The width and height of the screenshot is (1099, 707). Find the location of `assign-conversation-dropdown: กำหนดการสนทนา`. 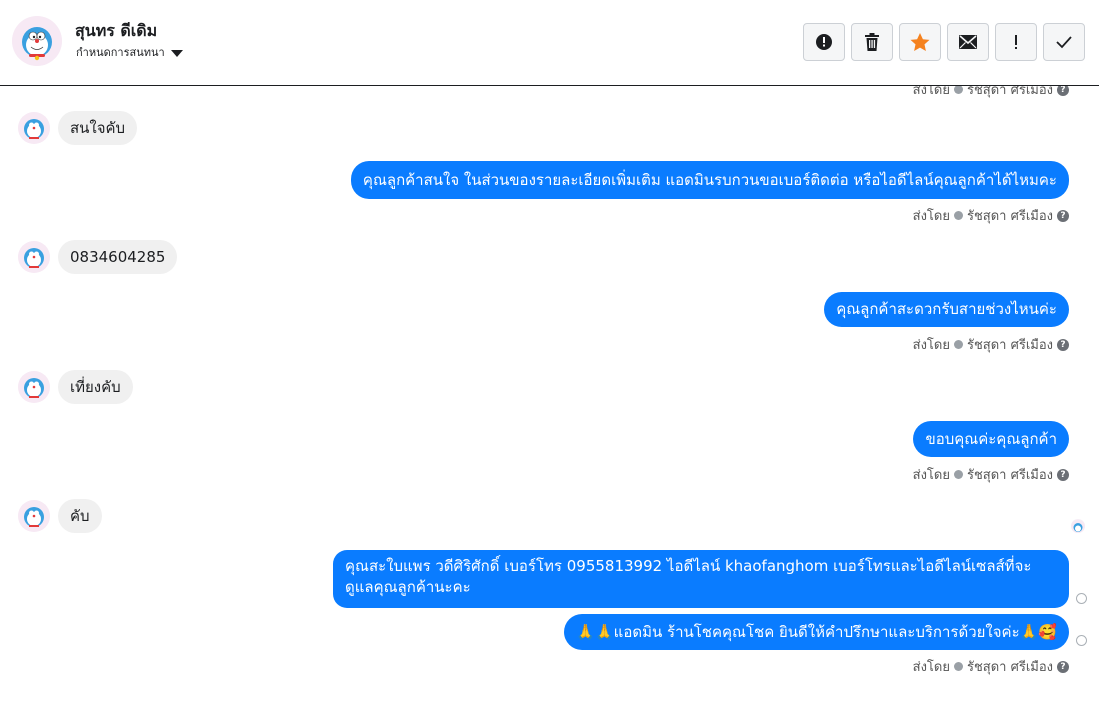

assign-conversation-dropdown: กำหนดการสนทนา is located at coordinates (129, 52).